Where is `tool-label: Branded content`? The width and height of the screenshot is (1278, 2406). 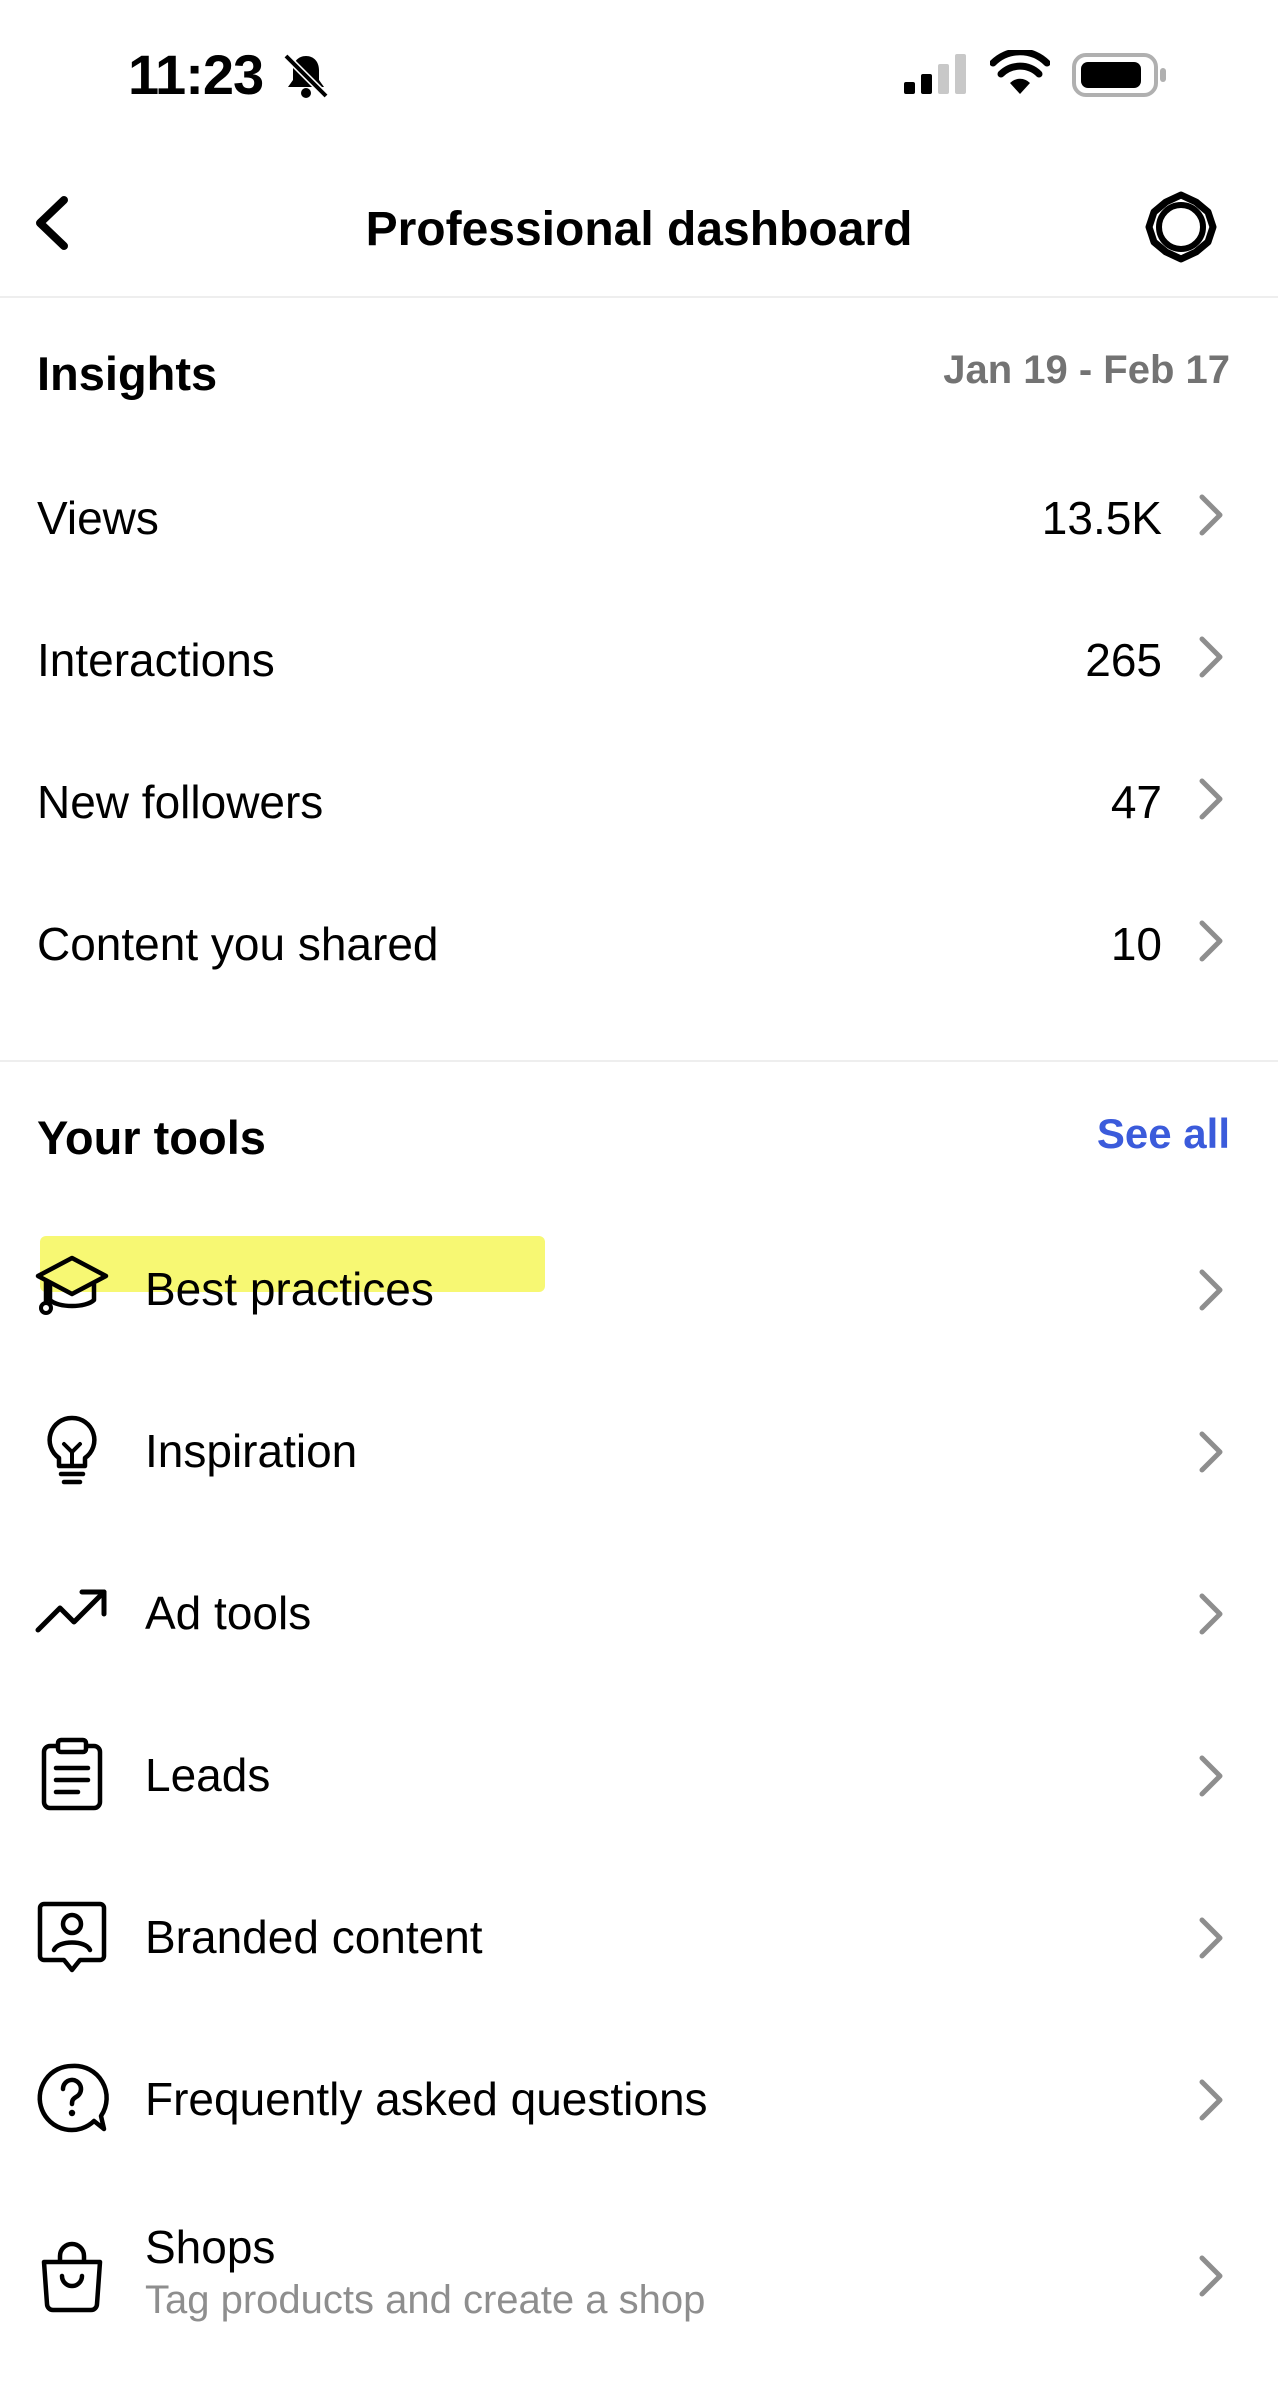 tool-label: Branded content is located at coordinates (314, 1937).